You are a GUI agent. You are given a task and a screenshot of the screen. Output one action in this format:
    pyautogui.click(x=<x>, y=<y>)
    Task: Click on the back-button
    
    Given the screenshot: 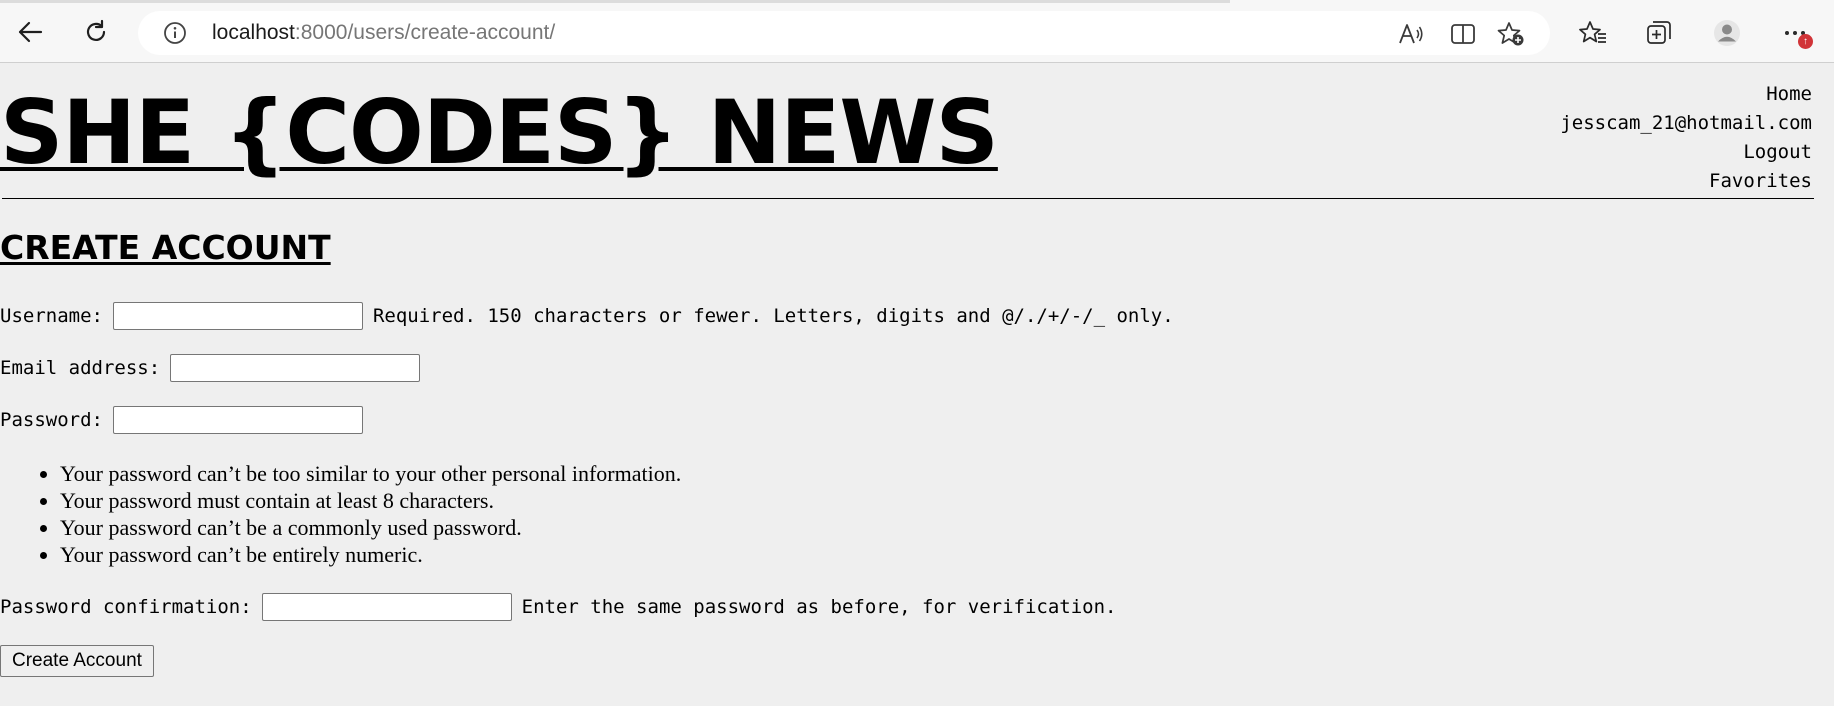 What is the action you would take?
    pyautogui.click(x=30, y=32)
    